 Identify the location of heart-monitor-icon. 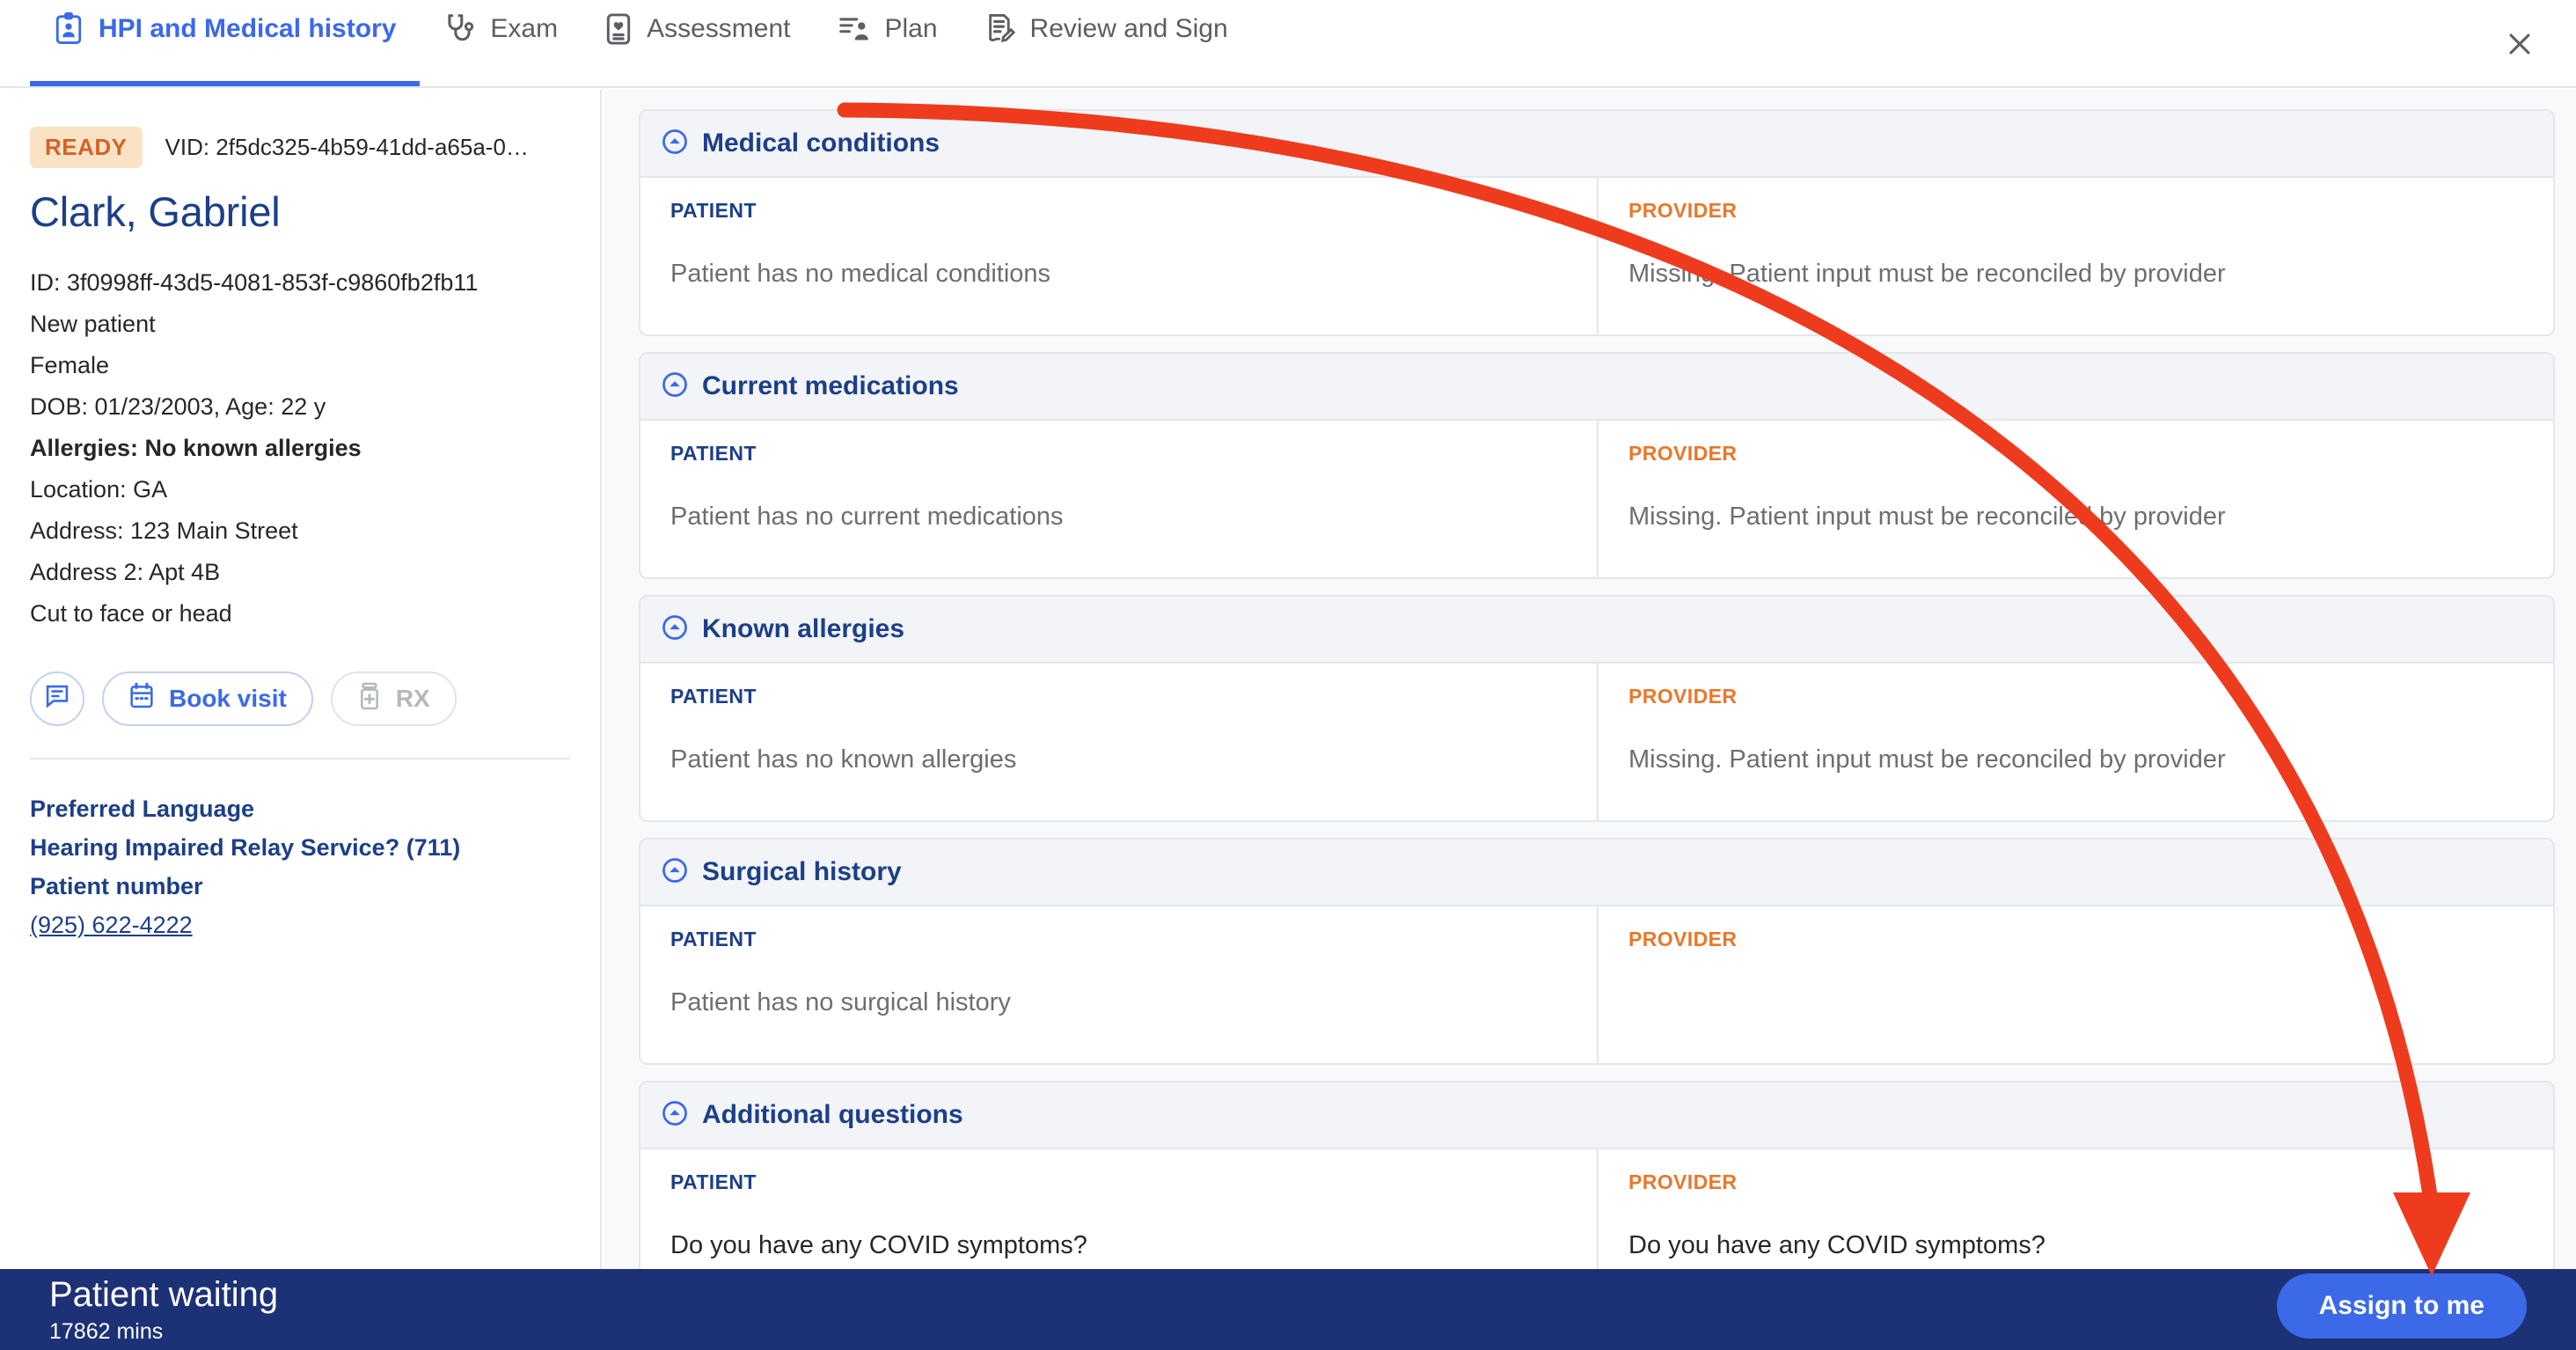
(618, 29).